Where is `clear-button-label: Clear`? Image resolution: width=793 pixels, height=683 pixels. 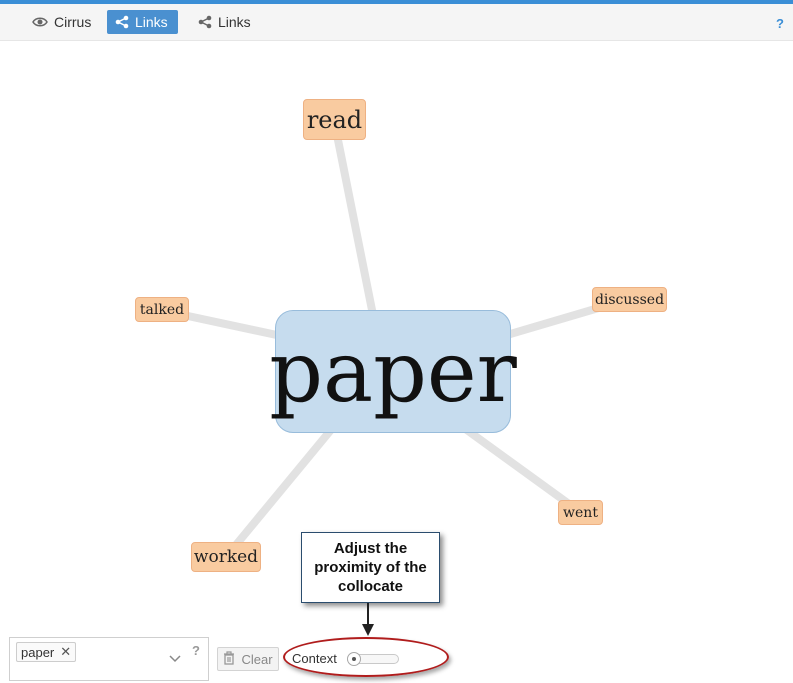 clear-button-label: Clear is located at coordinates (257, 659).